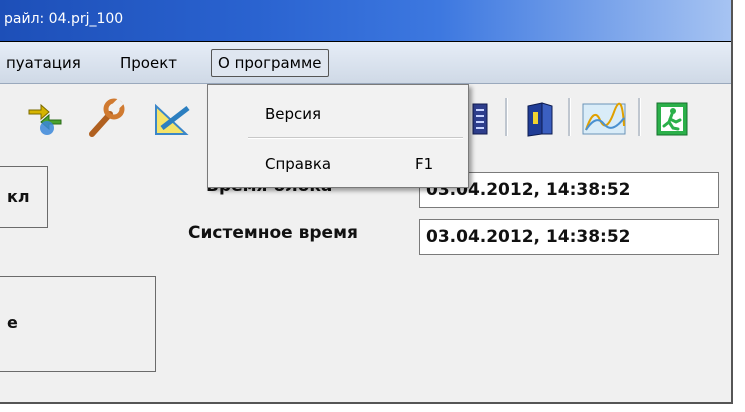  Describe the element at coordinates (424, 164) in the screenshot. I see `menu-item-help-shortcut: F1` at that location.